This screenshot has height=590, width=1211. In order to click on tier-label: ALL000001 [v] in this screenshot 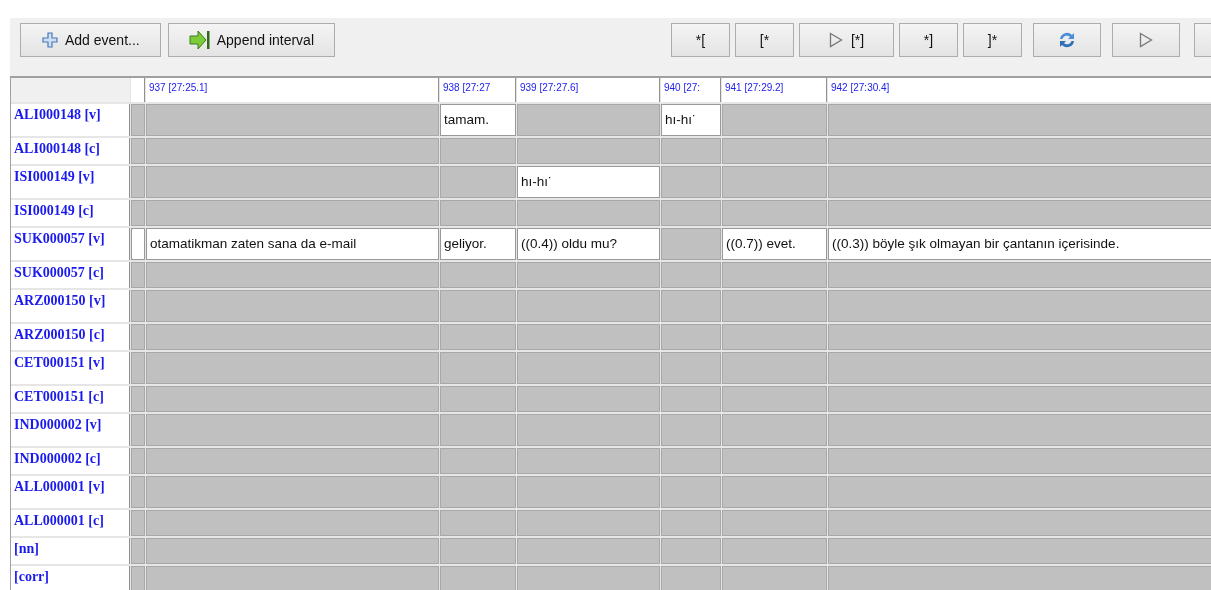, I will do `click(70, 492)`.